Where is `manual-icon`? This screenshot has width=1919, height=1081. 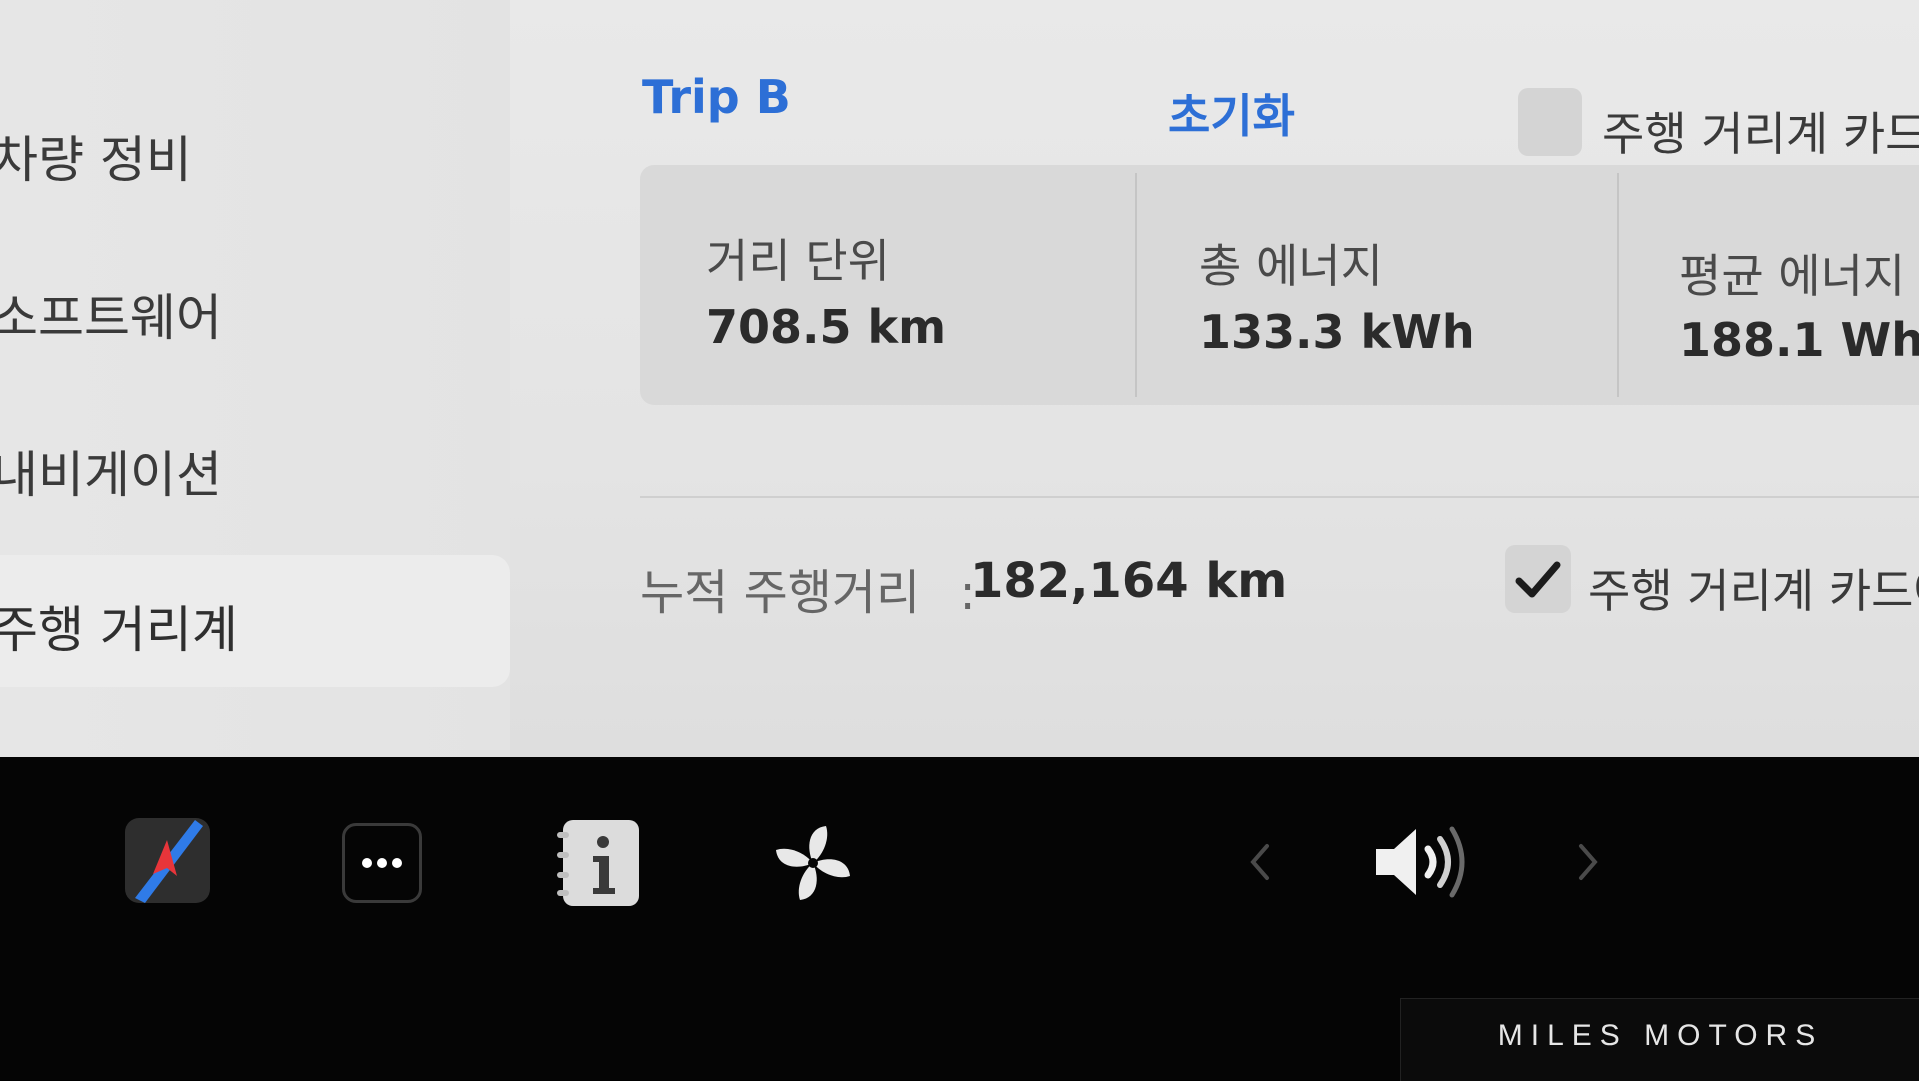
manual-icon is located at coordinates (600, 863).